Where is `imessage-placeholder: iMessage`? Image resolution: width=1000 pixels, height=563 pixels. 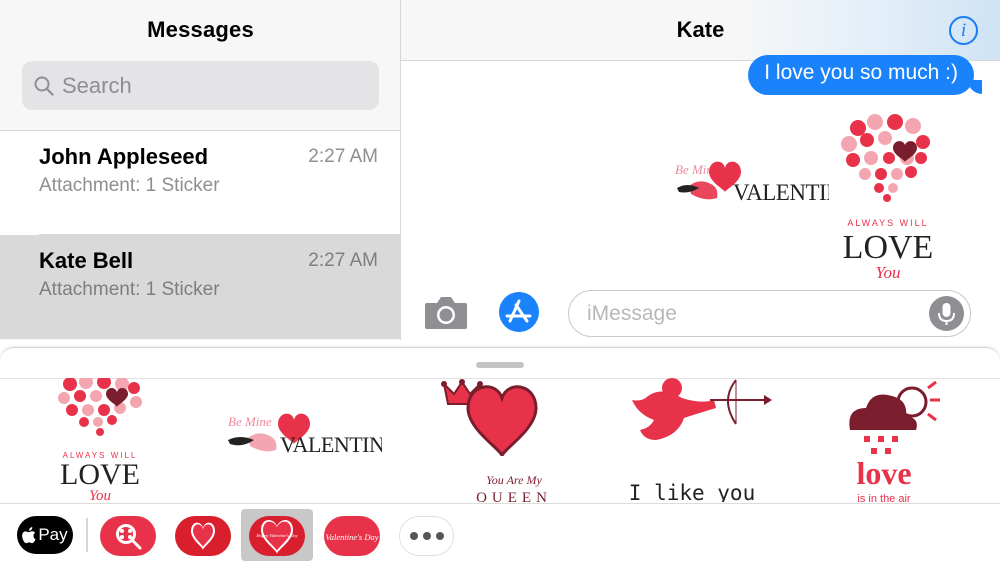 imessage-placeholder: iMessage is located at coordinates (632, 313).